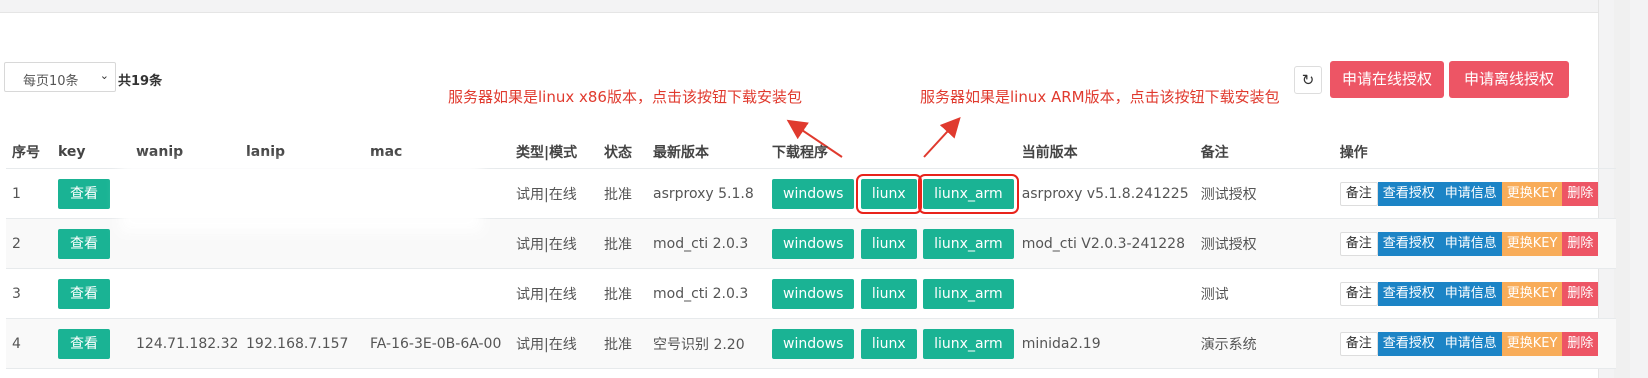  I want to click on cell-no: 4, so click(29, 343).